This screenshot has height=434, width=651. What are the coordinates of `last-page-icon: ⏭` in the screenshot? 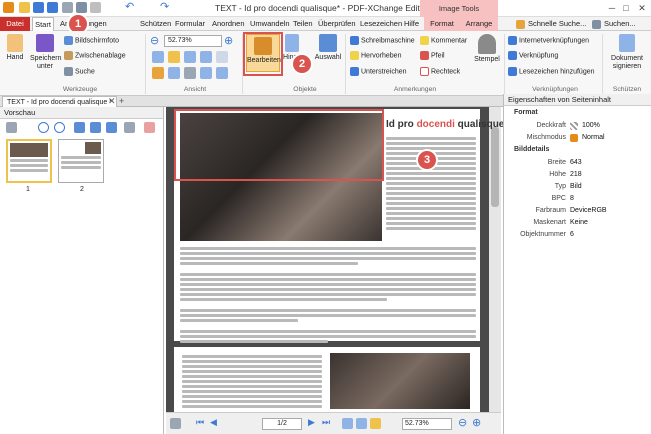 It's located at (326, 422).